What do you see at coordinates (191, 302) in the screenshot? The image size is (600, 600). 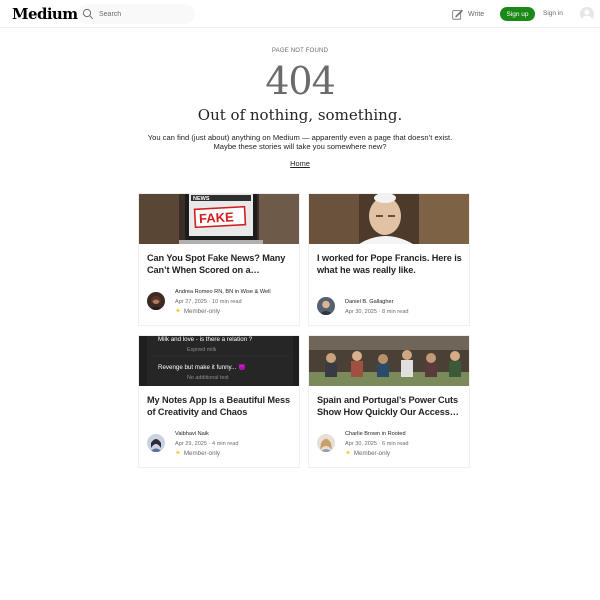 I see `story-date: Apr 27, 2025` at bounding box center [191, 302].